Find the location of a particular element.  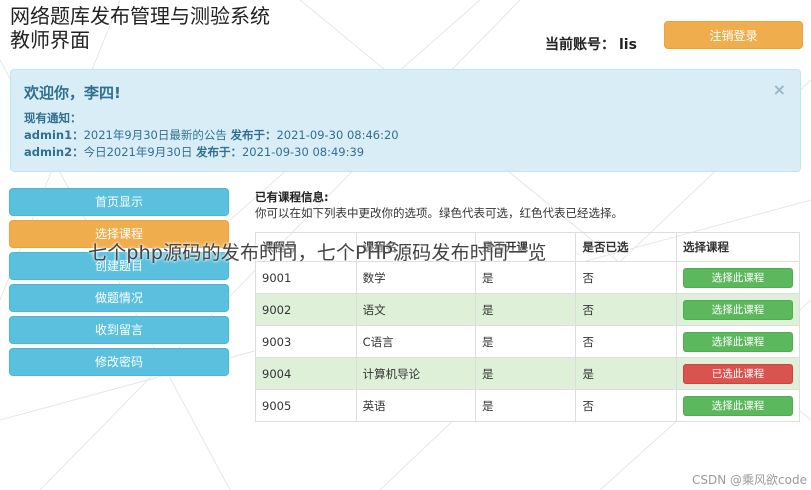

notice-time: 2021-09-30 08:46:20 is located at coordinates (337, 135).